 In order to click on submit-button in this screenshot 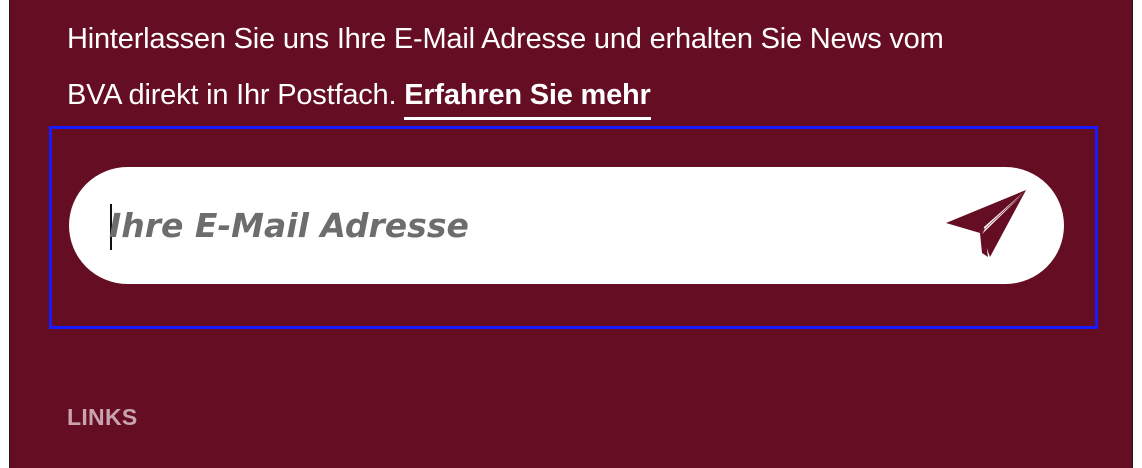, I will do `click(986, 223)`.